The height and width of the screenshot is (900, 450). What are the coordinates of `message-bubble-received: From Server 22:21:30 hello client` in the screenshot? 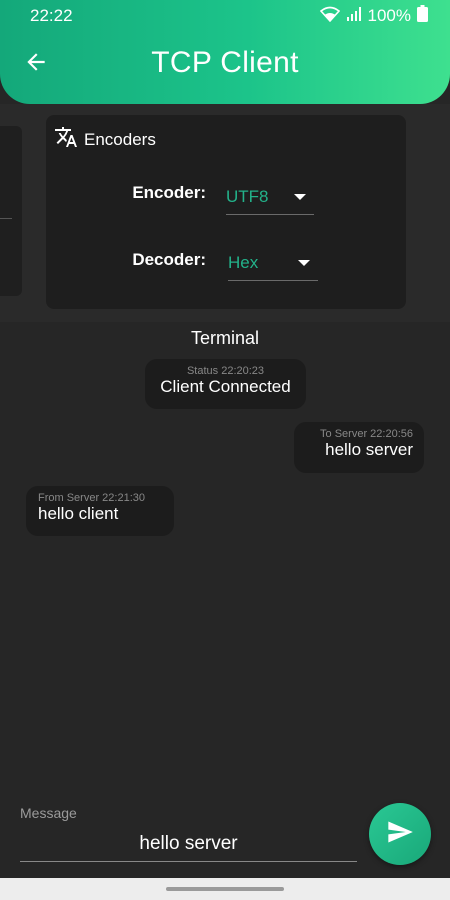 It's located at (100, 511).